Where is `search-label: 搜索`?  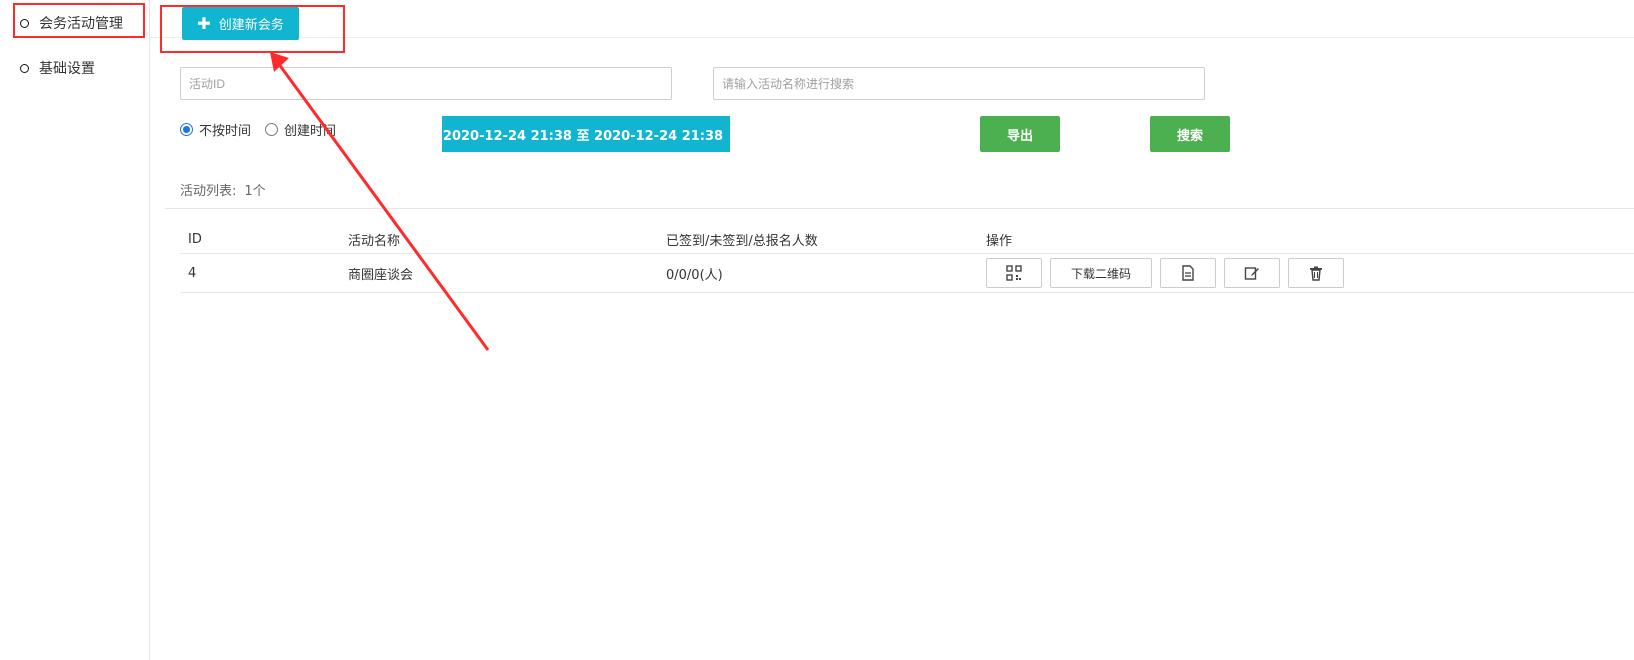
search-label: 搜索 is located at coordinates (1189, 136).